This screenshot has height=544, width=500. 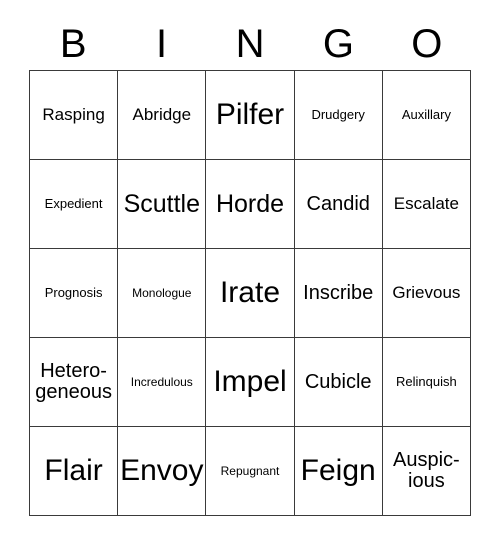 I want to click on bingo-cell-label: Escalate, so click(x=426, y=204).